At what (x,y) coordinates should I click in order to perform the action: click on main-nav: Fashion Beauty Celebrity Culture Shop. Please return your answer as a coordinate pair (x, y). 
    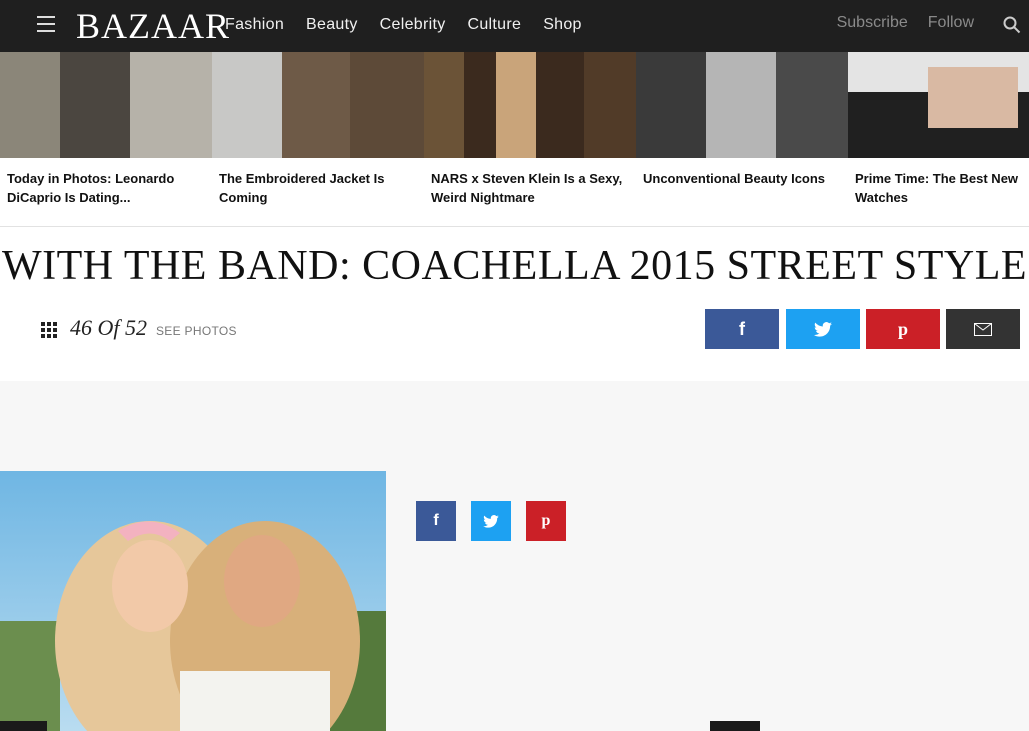
    Looking at the image, I should click on (403, 25).